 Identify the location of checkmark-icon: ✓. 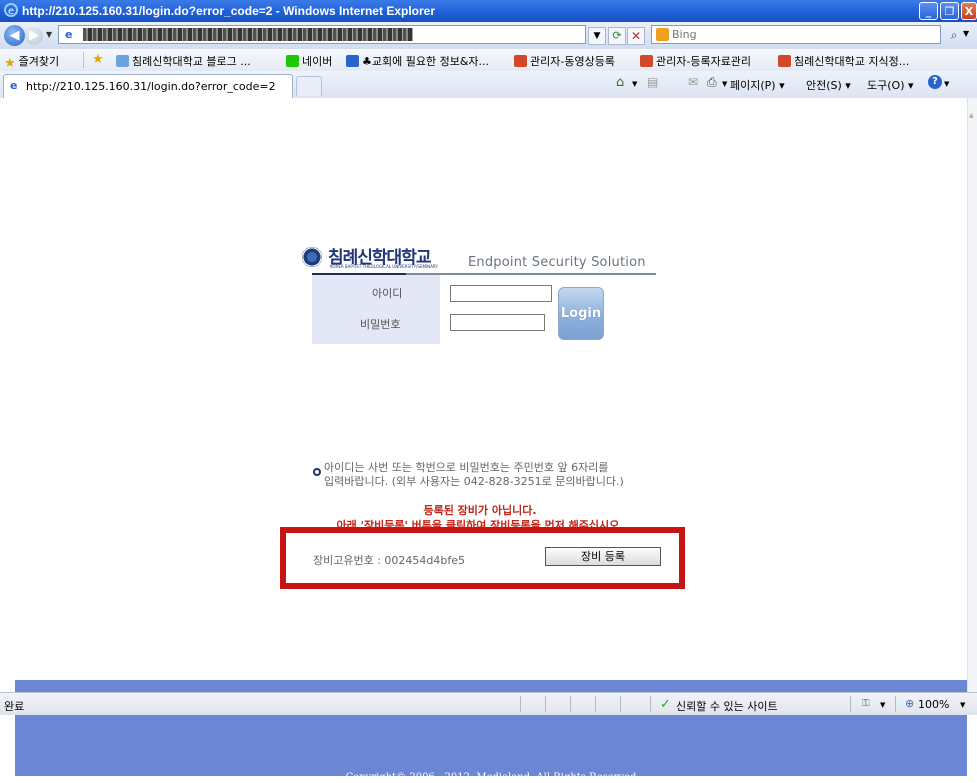
(665, 704).